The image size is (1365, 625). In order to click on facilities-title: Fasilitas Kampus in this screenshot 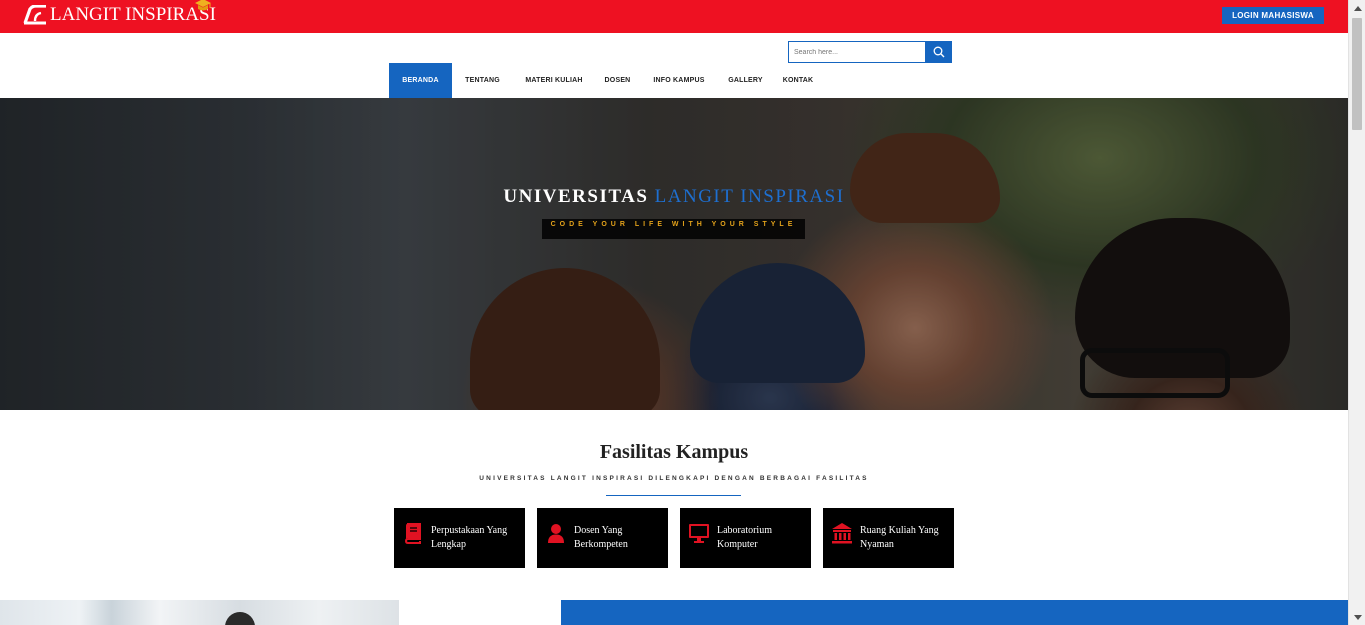, I will do `click(674, 452)`.